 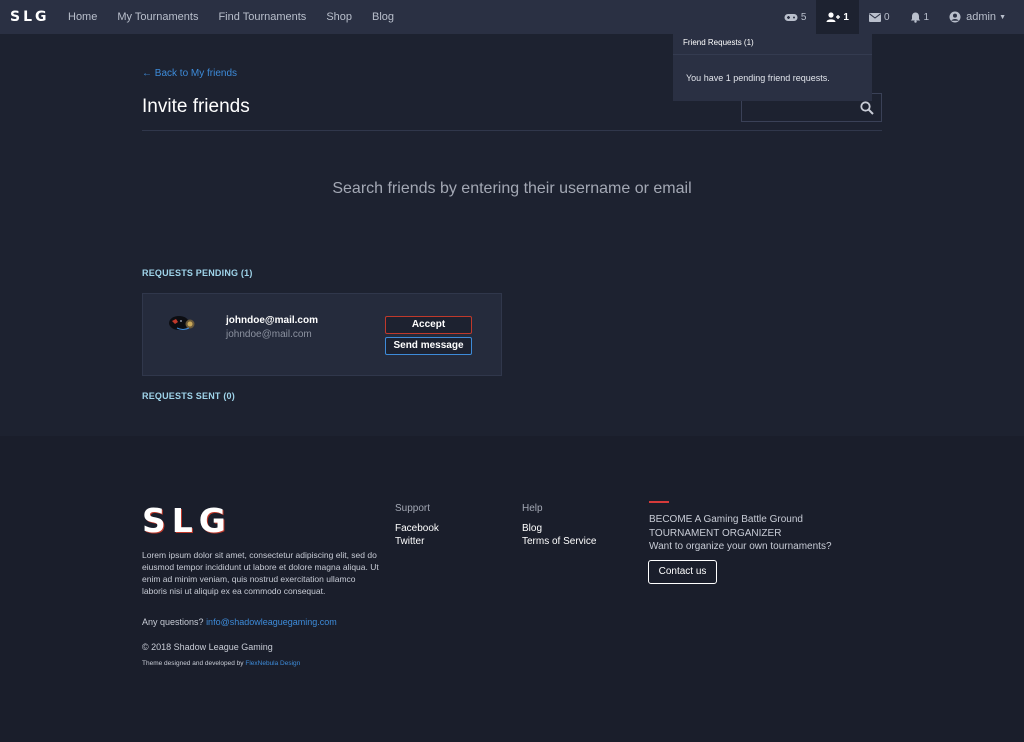 I want to click on requests-sent-title: REQUESTS SENT (0), so click(x=188, y=396).